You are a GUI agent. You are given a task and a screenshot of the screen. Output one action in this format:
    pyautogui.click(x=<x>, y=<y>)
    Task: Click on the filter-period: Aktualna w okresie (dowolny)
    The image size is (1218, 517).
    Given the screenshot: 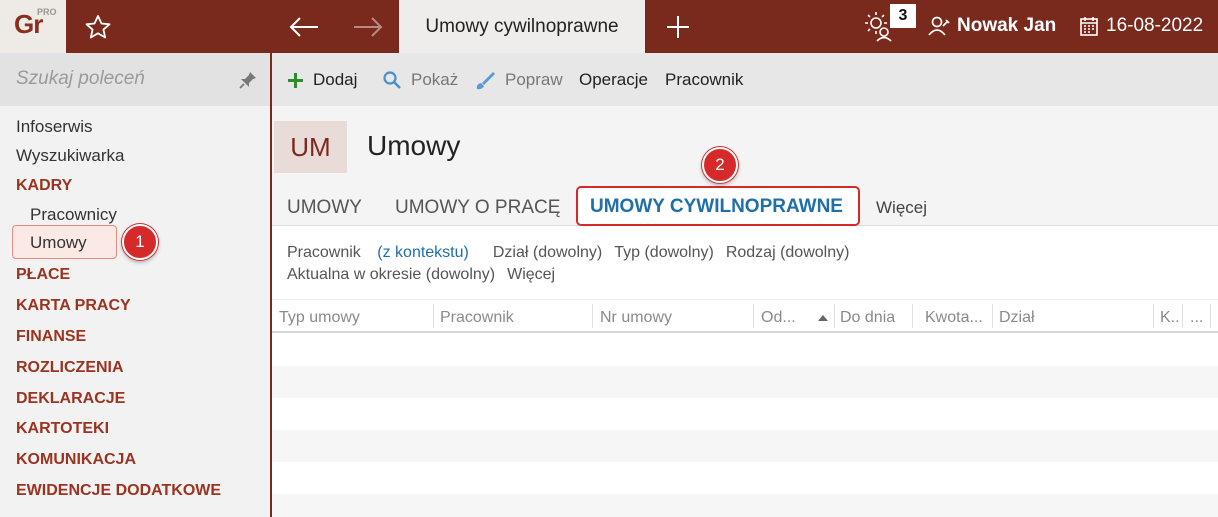 What is the action you would take?
    pyautogui.click(x=391, y=274)
    